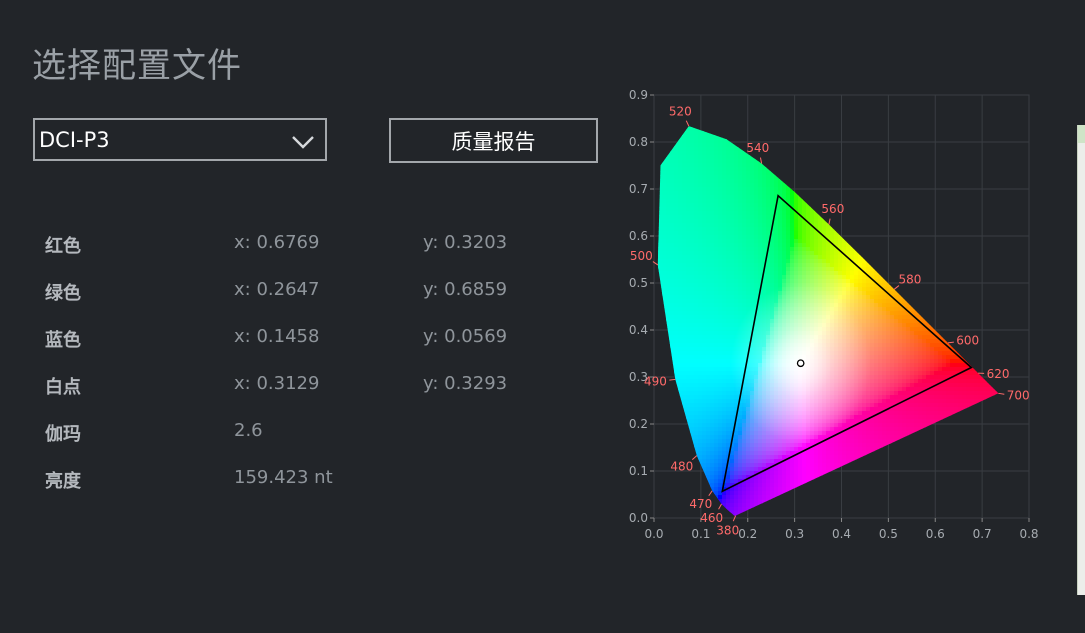 This screenshot has width=1085, height=633. What do you see at coordinates (935, 534) in the screenshot?
I see `x-tick-label: 0.6` at bounding box center [935, 534].